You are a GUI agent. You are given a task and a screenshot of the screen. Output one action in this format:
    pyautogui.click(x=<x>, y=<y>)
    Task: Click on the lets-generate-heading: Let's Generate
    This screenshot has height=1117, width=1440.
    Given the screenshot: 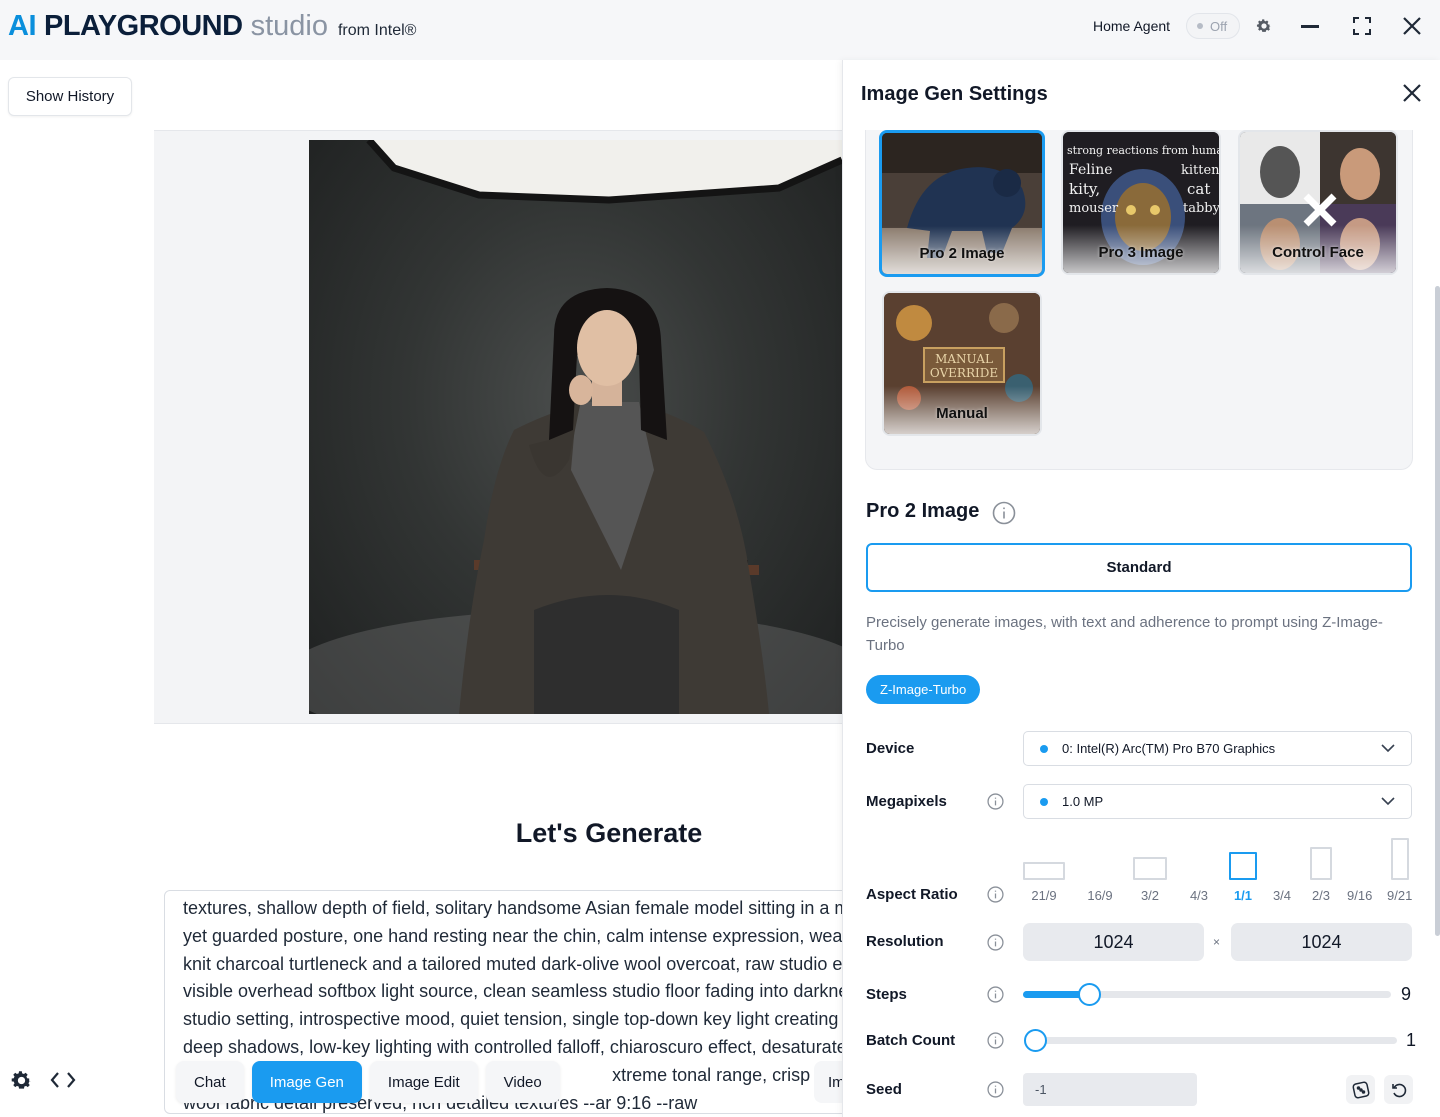 What is the action you would take?
    pyautogui.click(x=609, y=833)
    